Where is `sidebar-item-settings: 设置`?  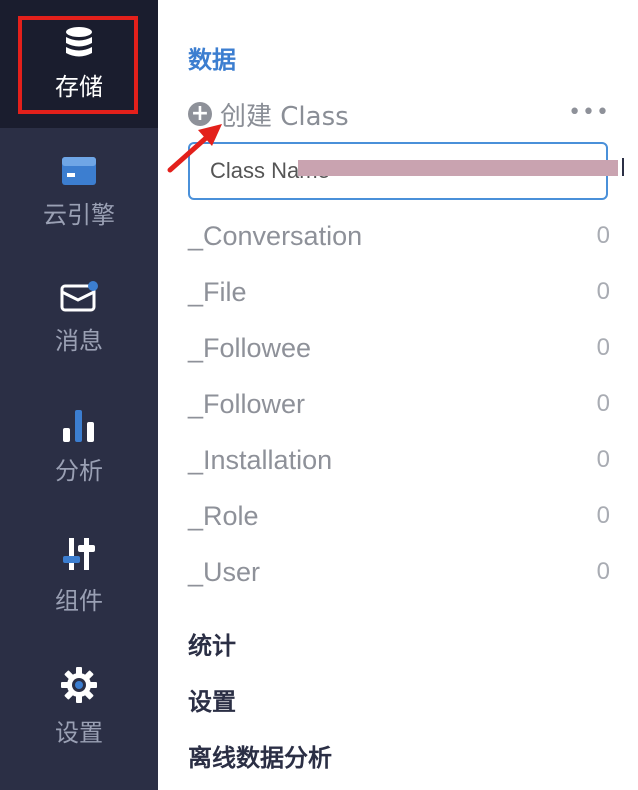
sidebar-item-settings: 设置 is located at coordinates (79, 719).